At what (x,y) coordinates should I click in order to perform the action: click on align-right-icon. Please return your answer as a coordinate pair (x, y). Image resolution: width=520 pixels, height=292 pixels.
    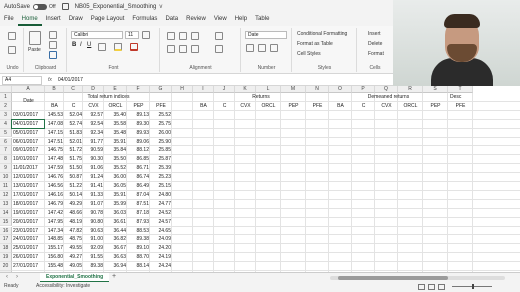
    Looking at the image, I should click on (195, 49).